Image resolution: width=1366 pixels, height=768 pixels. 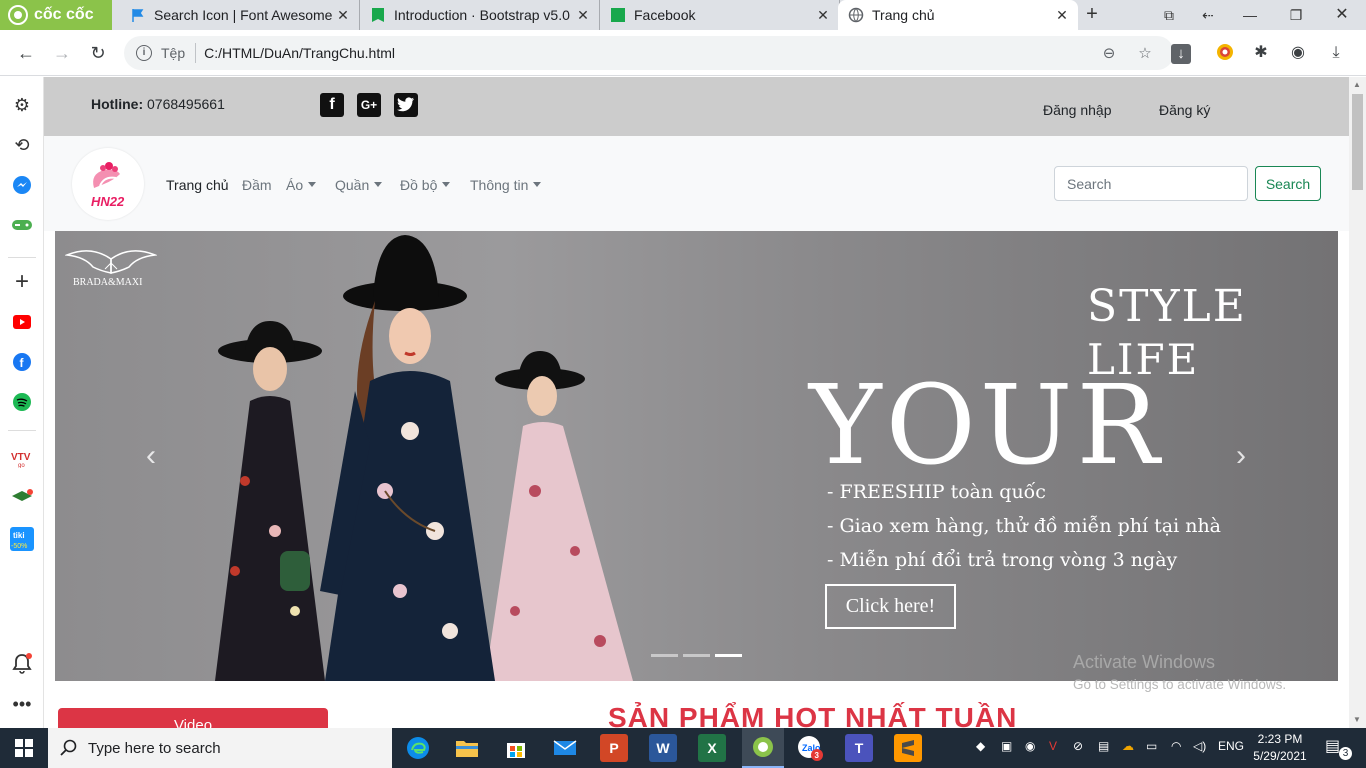 I want to click on spotify-icon, so click(x=22, y=402).